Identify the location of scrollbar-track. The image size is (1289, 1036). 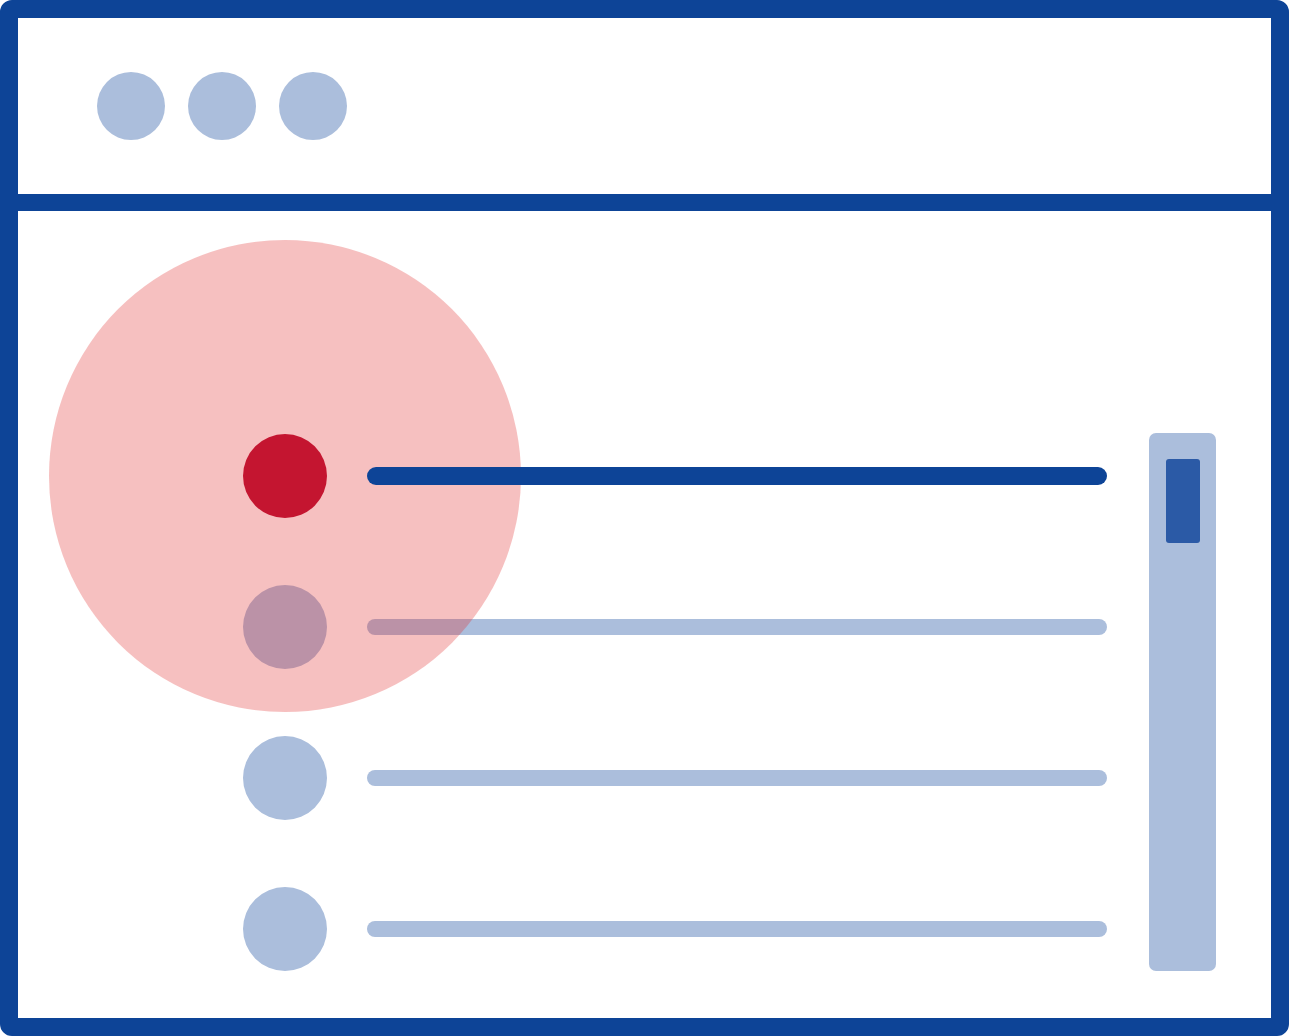
(1182, 702).